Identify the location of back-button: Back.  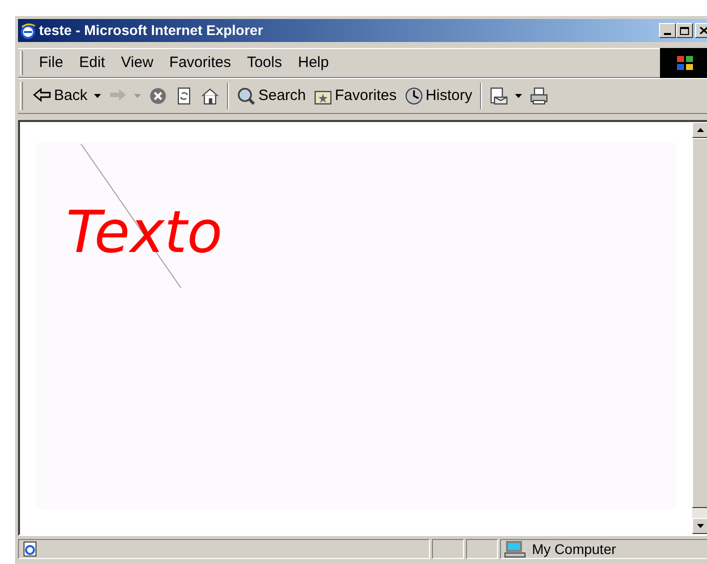
(67, 96).